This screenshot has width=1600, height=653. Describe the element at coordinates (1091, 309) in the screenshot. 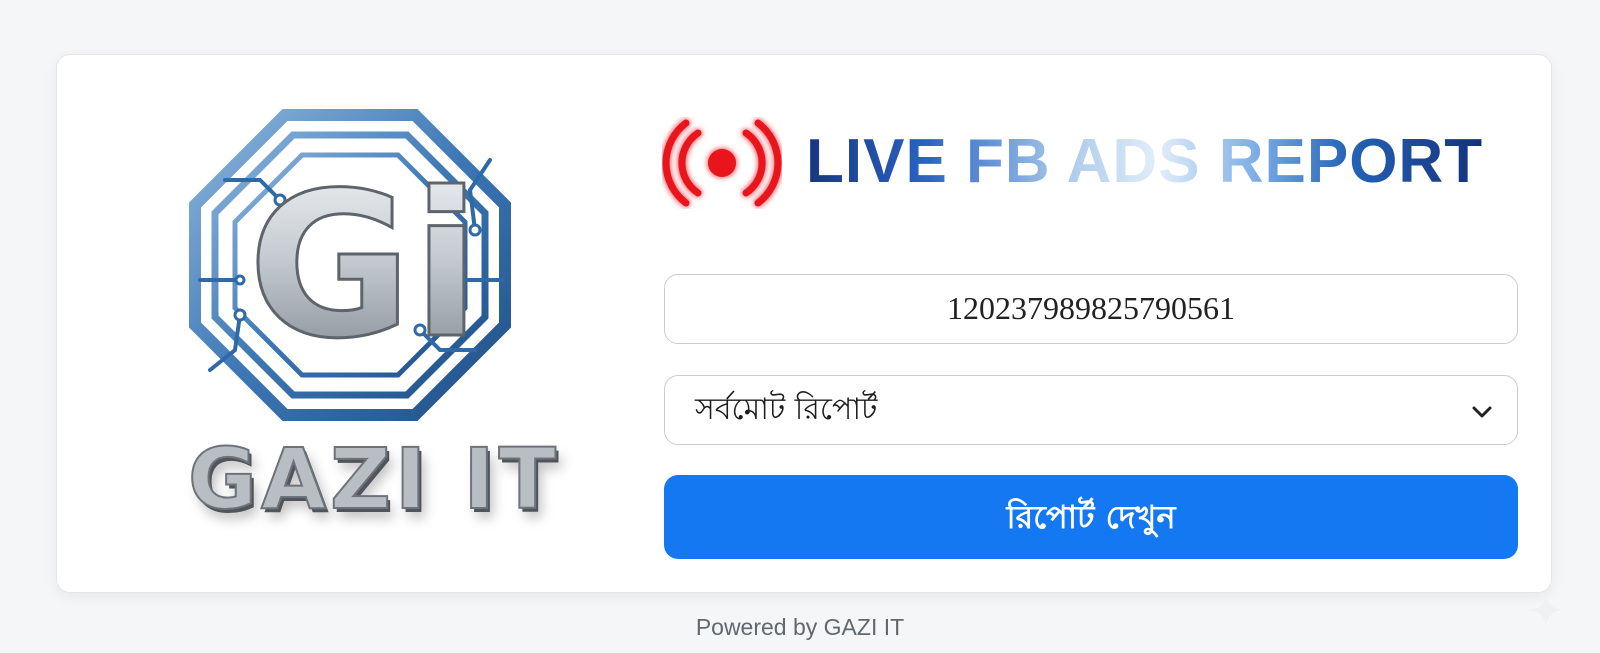

I see `ad-account-id-input: 120237989825790561` at that location.